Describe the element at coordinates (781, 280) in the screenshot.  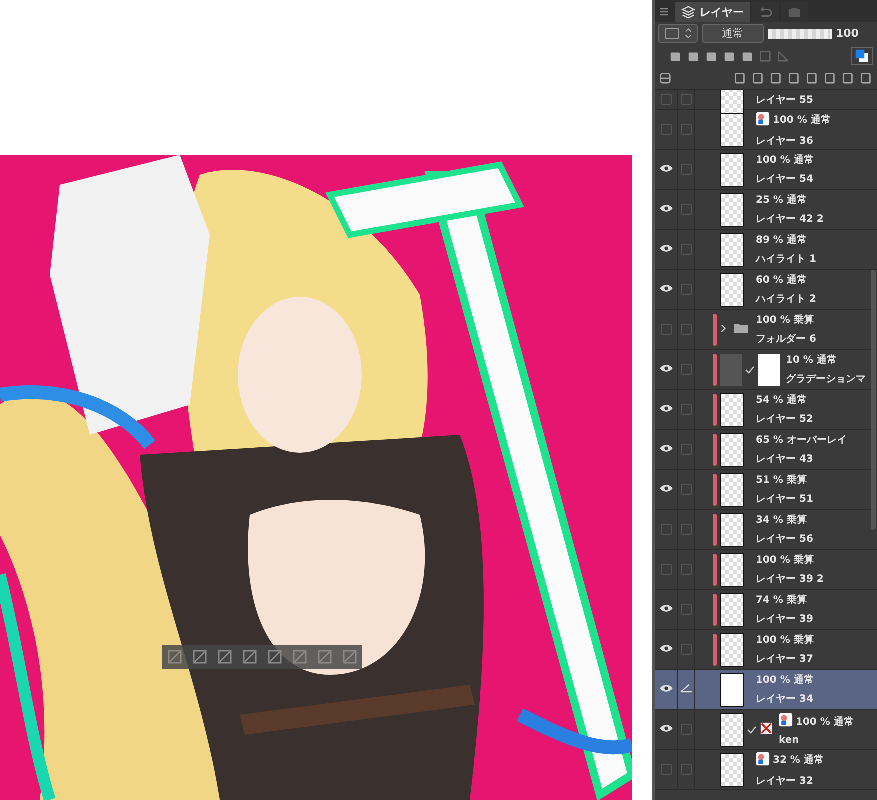
I see `layer-info: 60 % 通常` at that location.